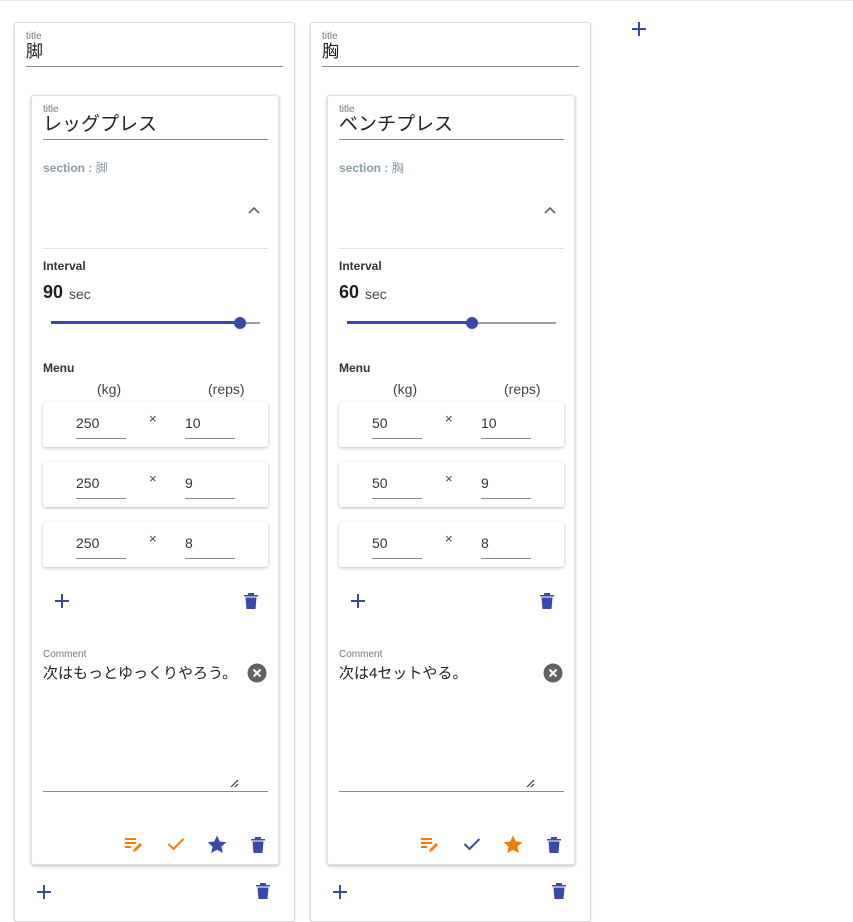 This screenshot has height=922, width=853. I want to click on exercise-title-field: title レッグプレス, so click(155, 122).